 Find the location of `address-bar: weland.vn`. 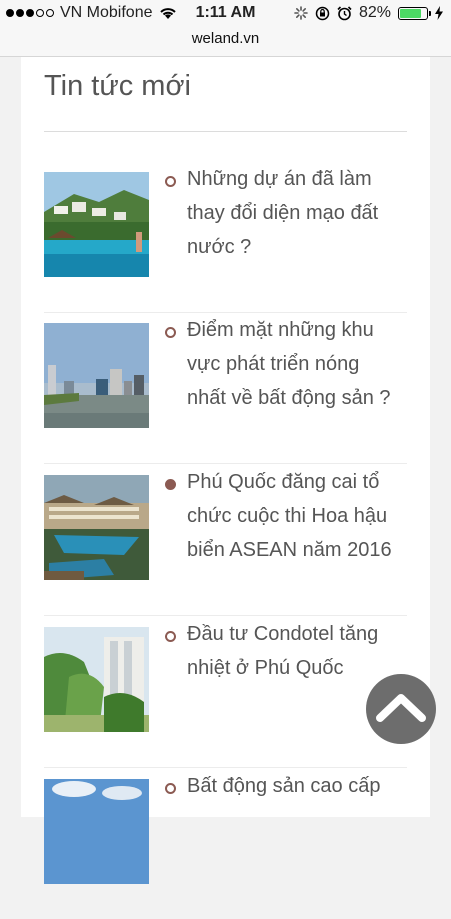

address-bar: weland.vn is located at coordinates (225, 42).